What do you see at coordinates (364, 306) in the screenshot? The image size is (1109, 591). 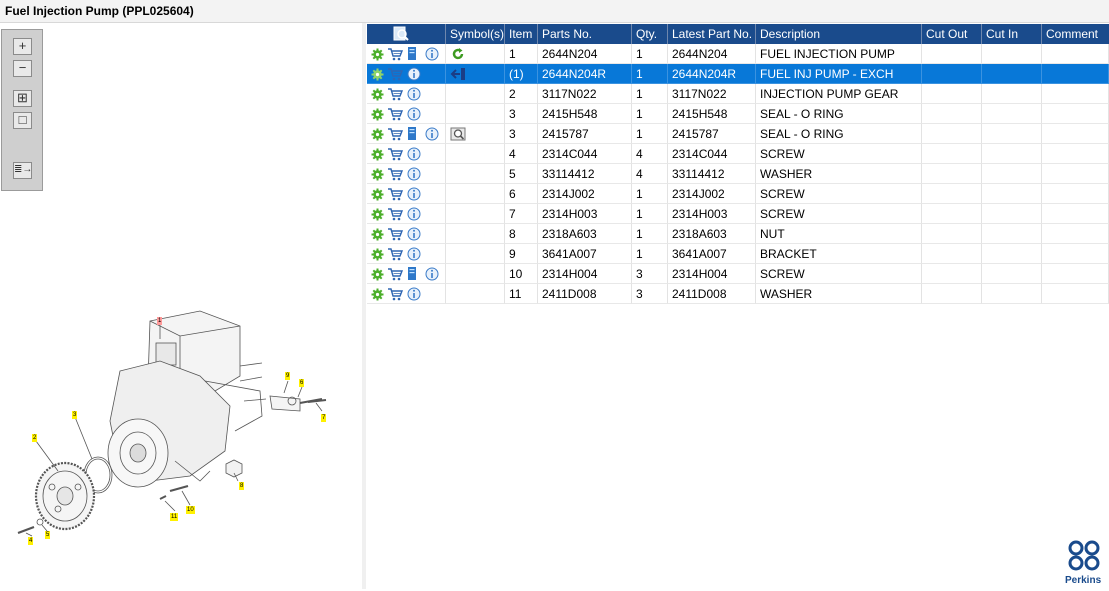 I see `pane-splitter` at bounding box center [364, 306].